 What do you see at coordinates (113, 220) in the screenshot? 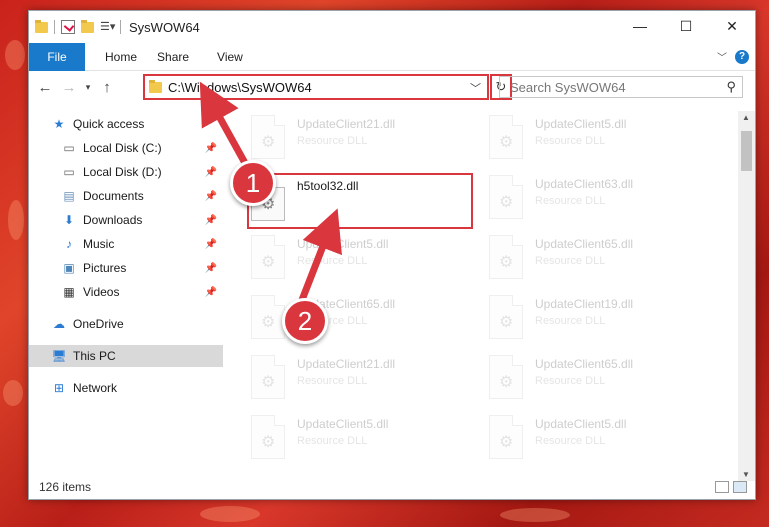
I see `sidebar-item-label: Downloads` at bounding box center [113, 220].